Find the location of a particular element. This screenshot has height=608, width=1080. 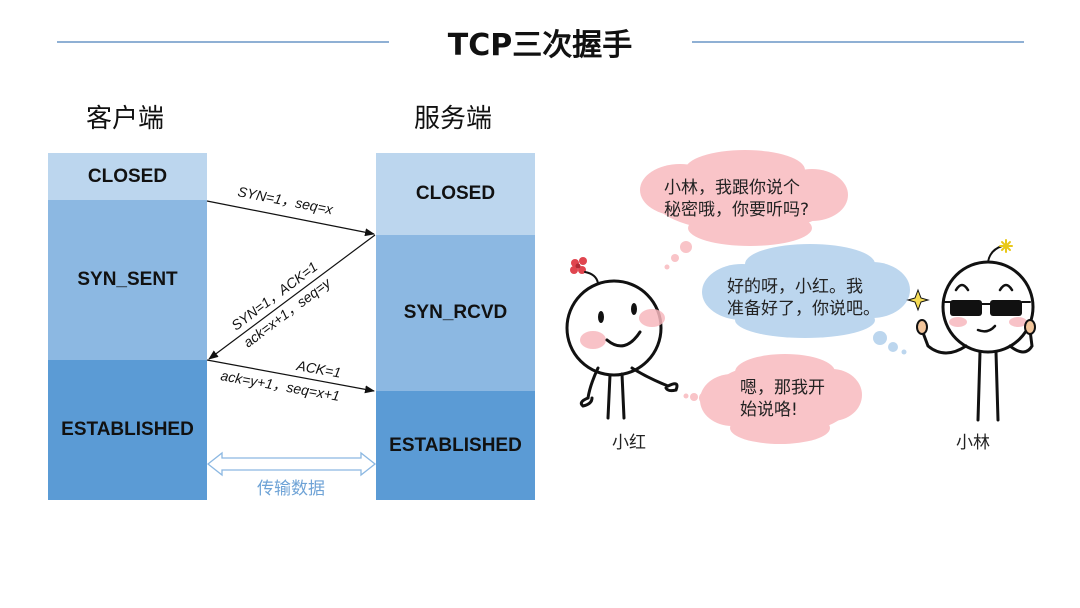

arrow-server-to-client is located at coordinates (292, 297).